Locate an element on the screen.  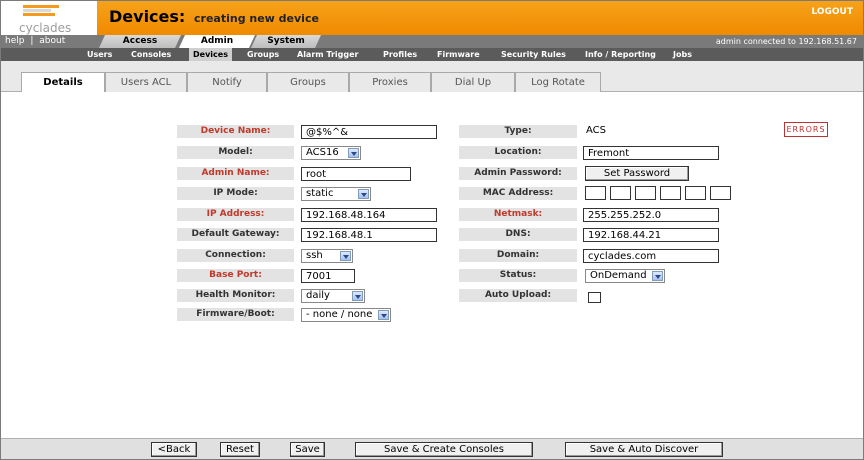
submenu-users: Users is located at coordinates (99, 54).